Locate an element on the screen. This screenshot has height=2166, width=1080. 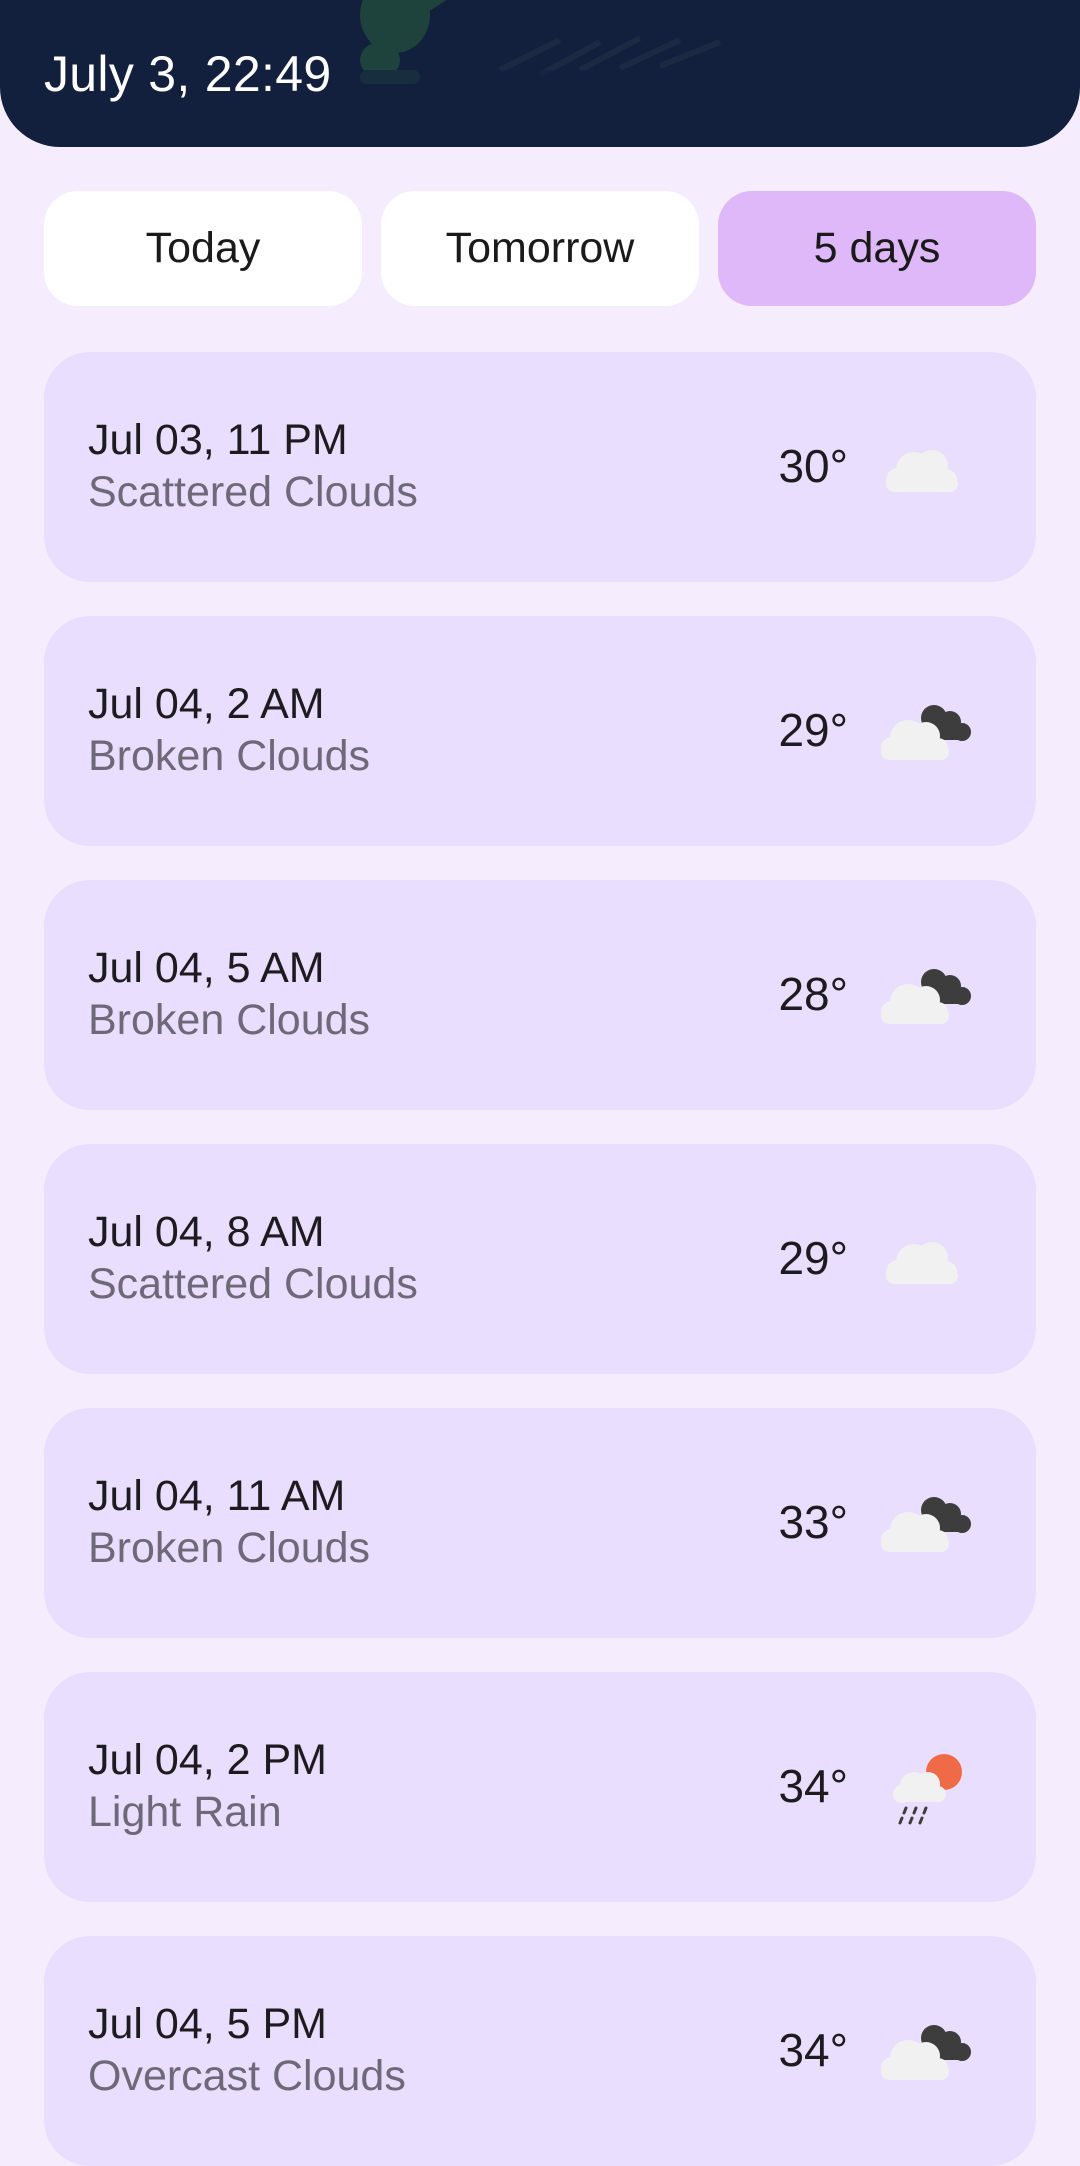
forecast-time: Jul 04, 11 AM is located at coordinates (217, 1496).